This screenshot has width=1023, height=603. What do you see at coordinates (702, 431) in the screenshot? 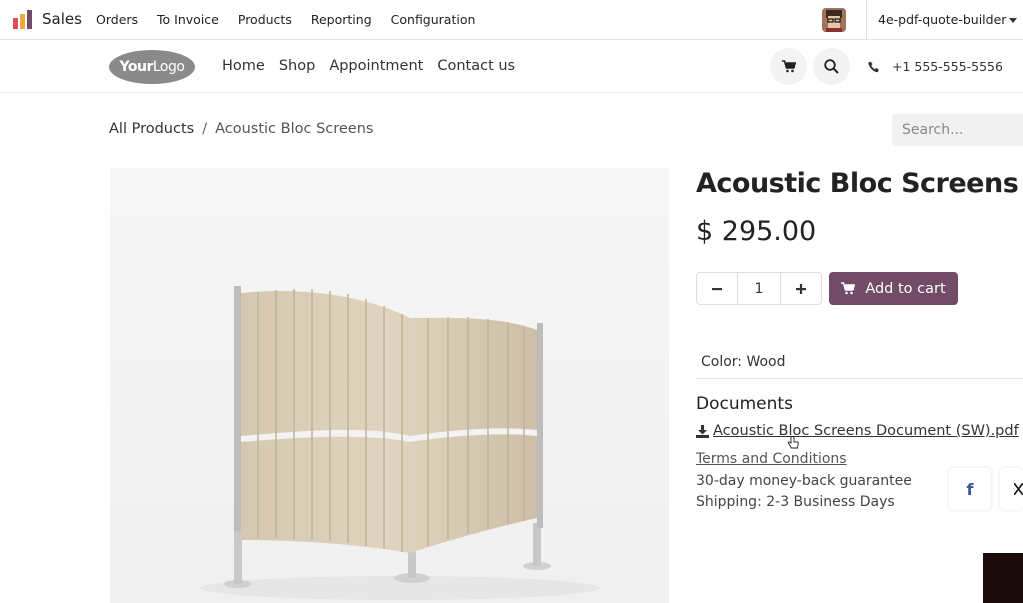
I see `download-icon` at bounding box center [702, 431].